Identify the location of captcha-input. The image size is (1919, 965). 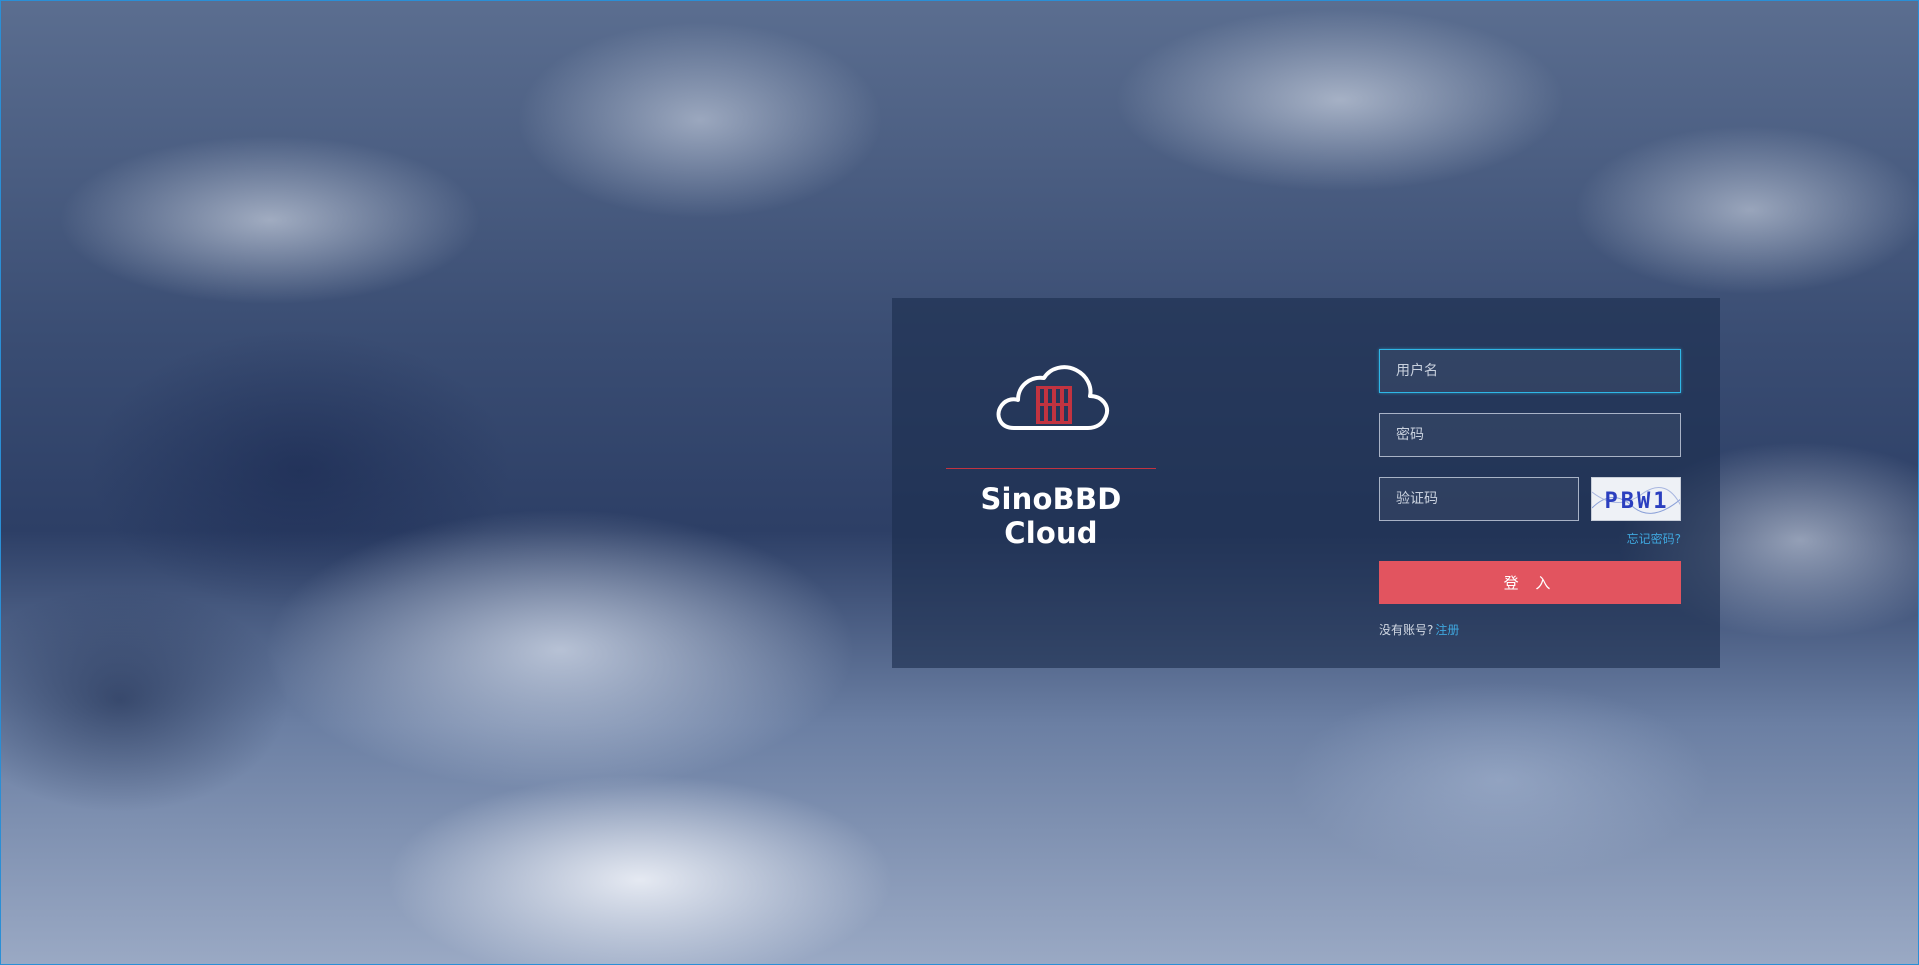
(1479, 499).